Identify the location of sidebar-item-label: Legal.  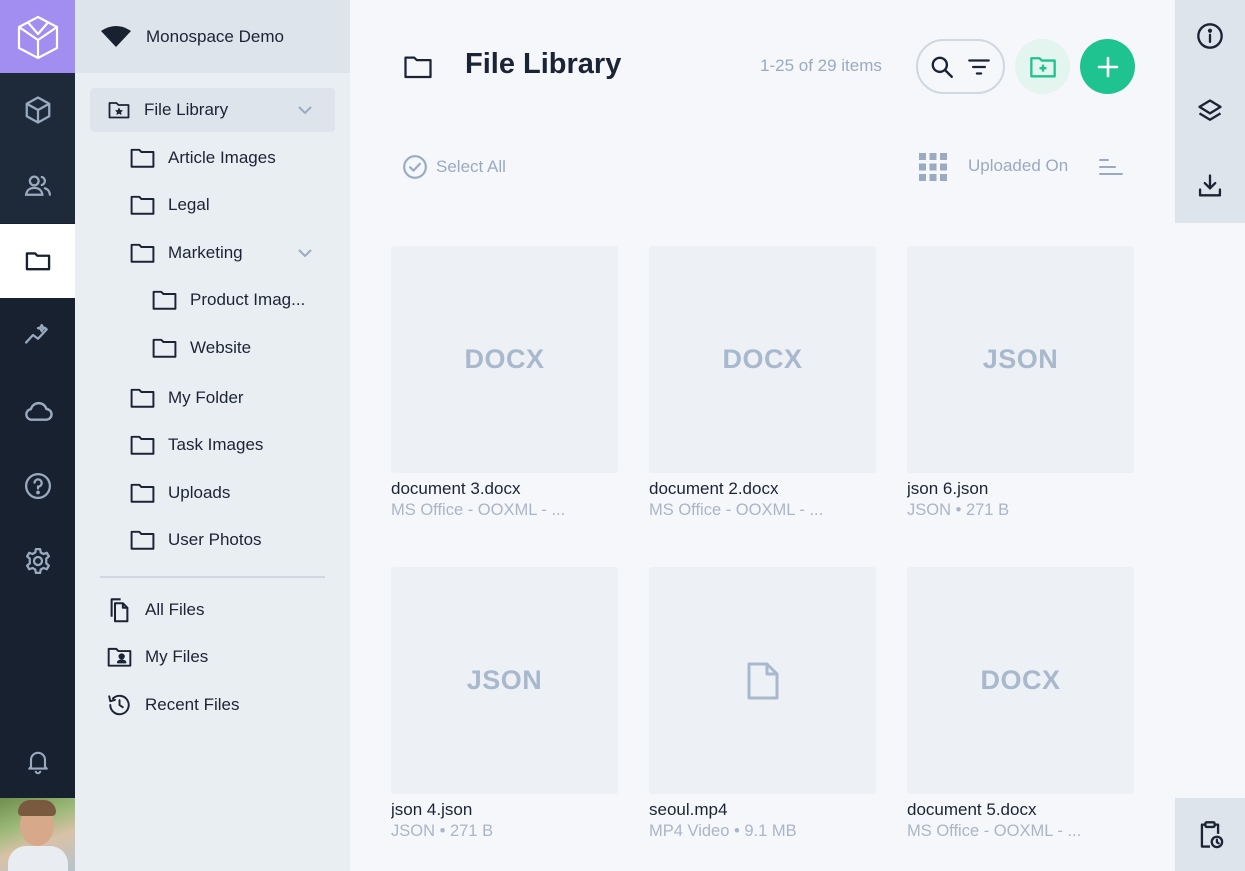
(189, 204).